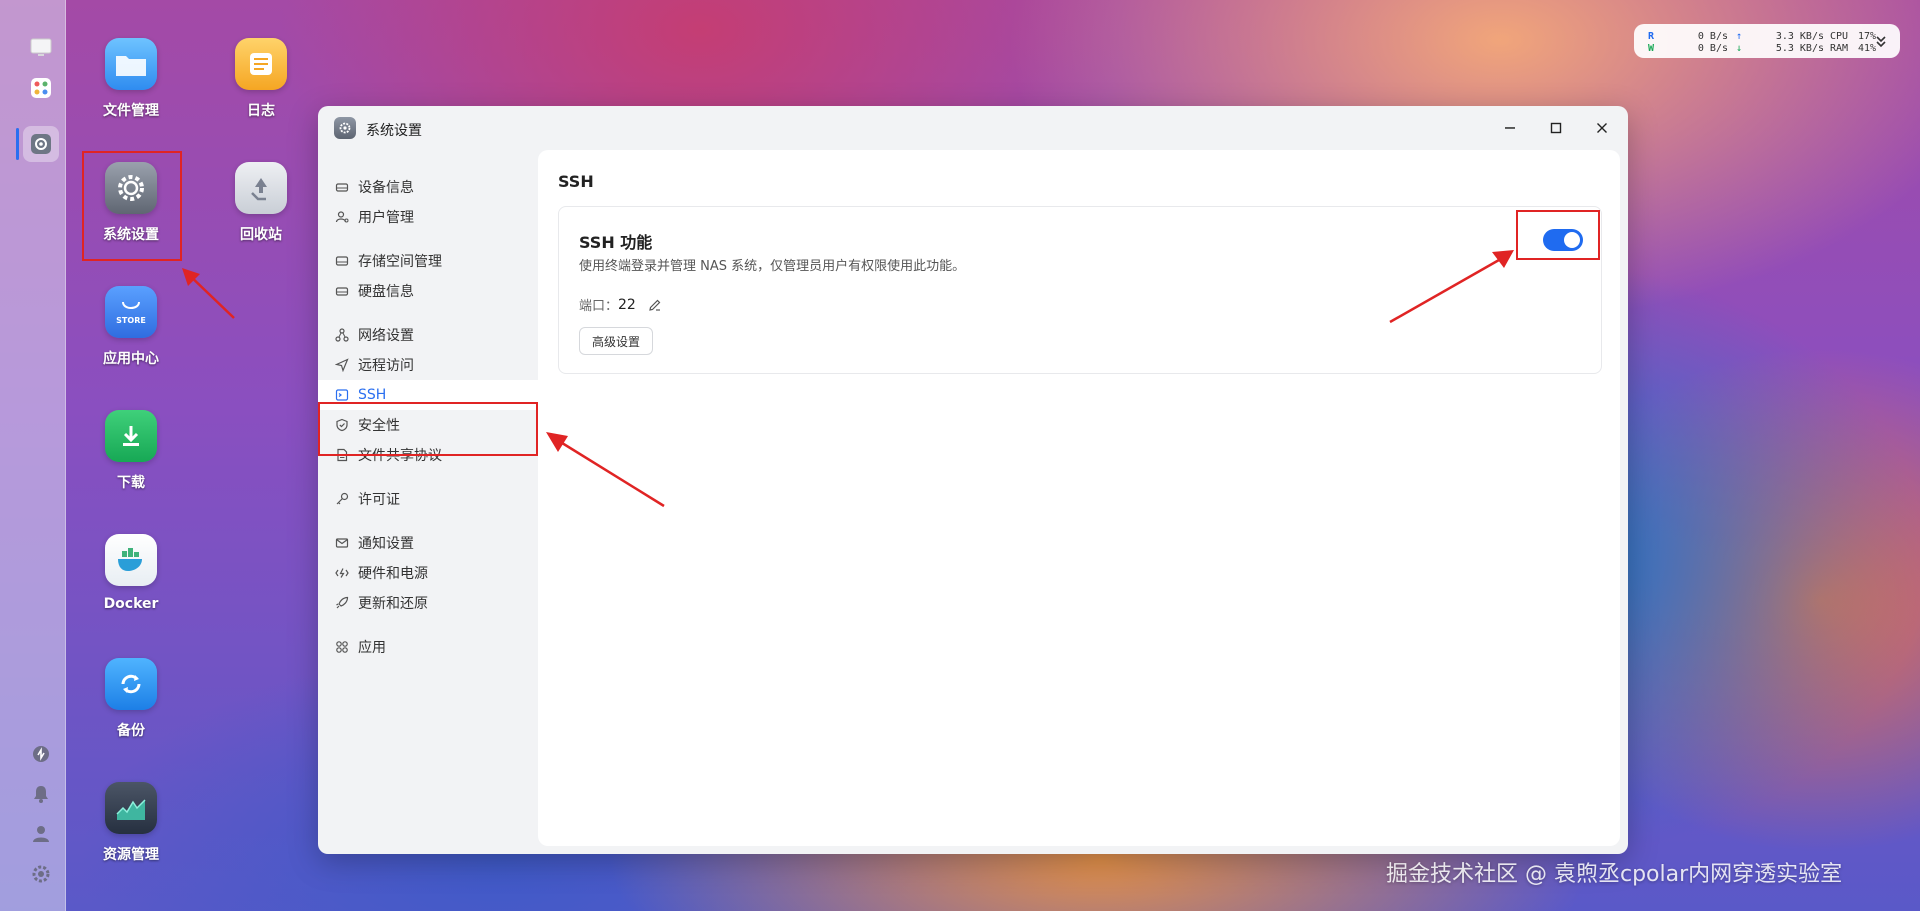 The width and height of the screenshot is (1920, 911). I want to click on download-rate: 5.3 KB/s, so click(1799, 48).